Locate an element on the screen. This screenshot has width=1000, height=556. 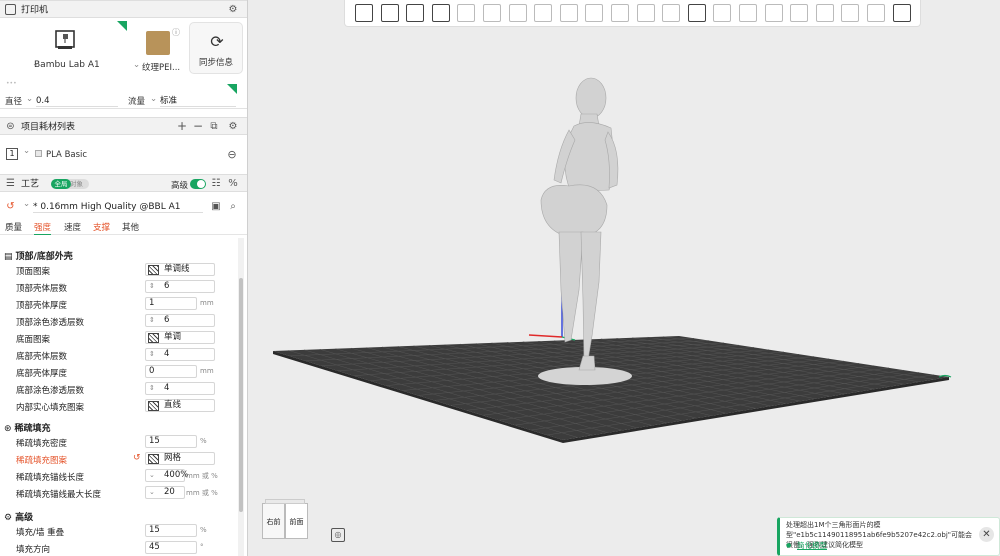
scope-toggle: 全局 对象 is located at coordinates (70, 184).